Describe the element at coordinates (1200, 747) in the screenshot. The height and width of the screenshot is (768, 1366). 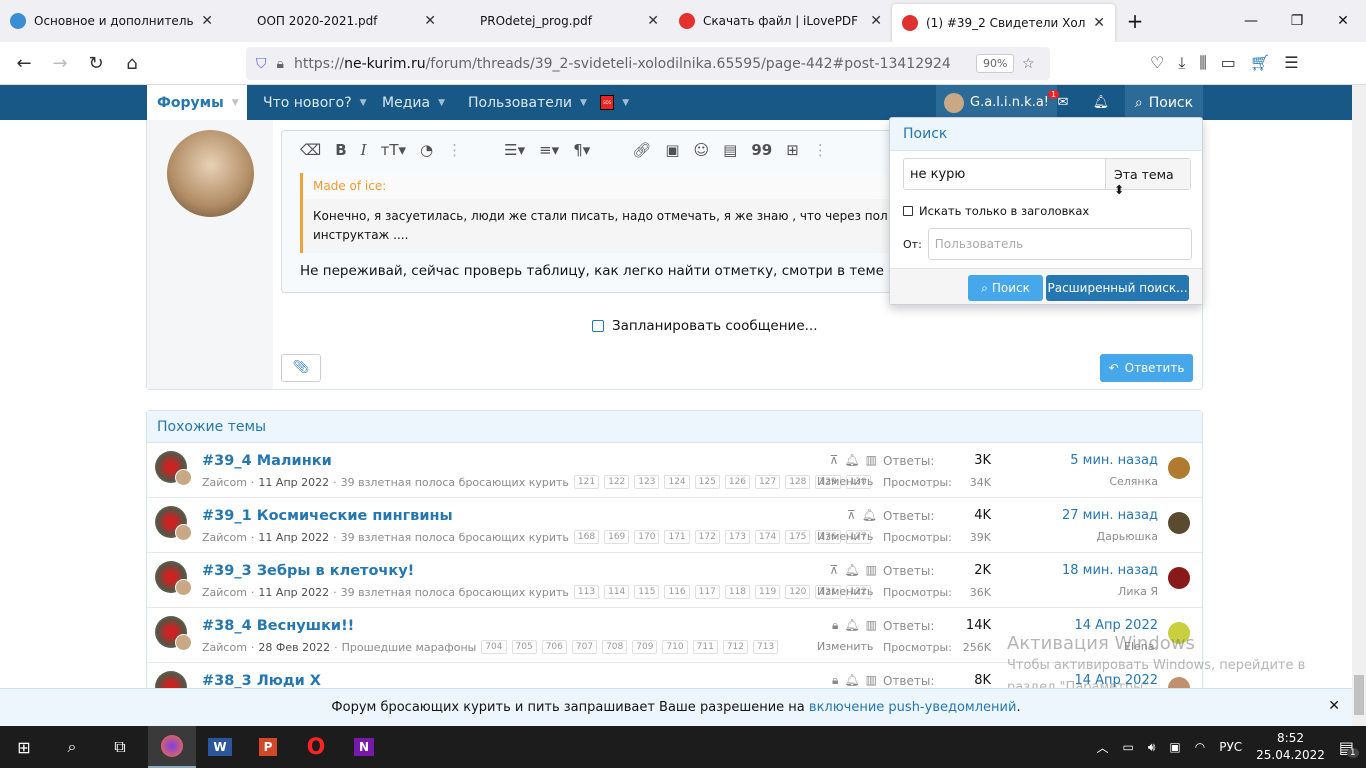
I see `wifi-icon: ◠` at that location.